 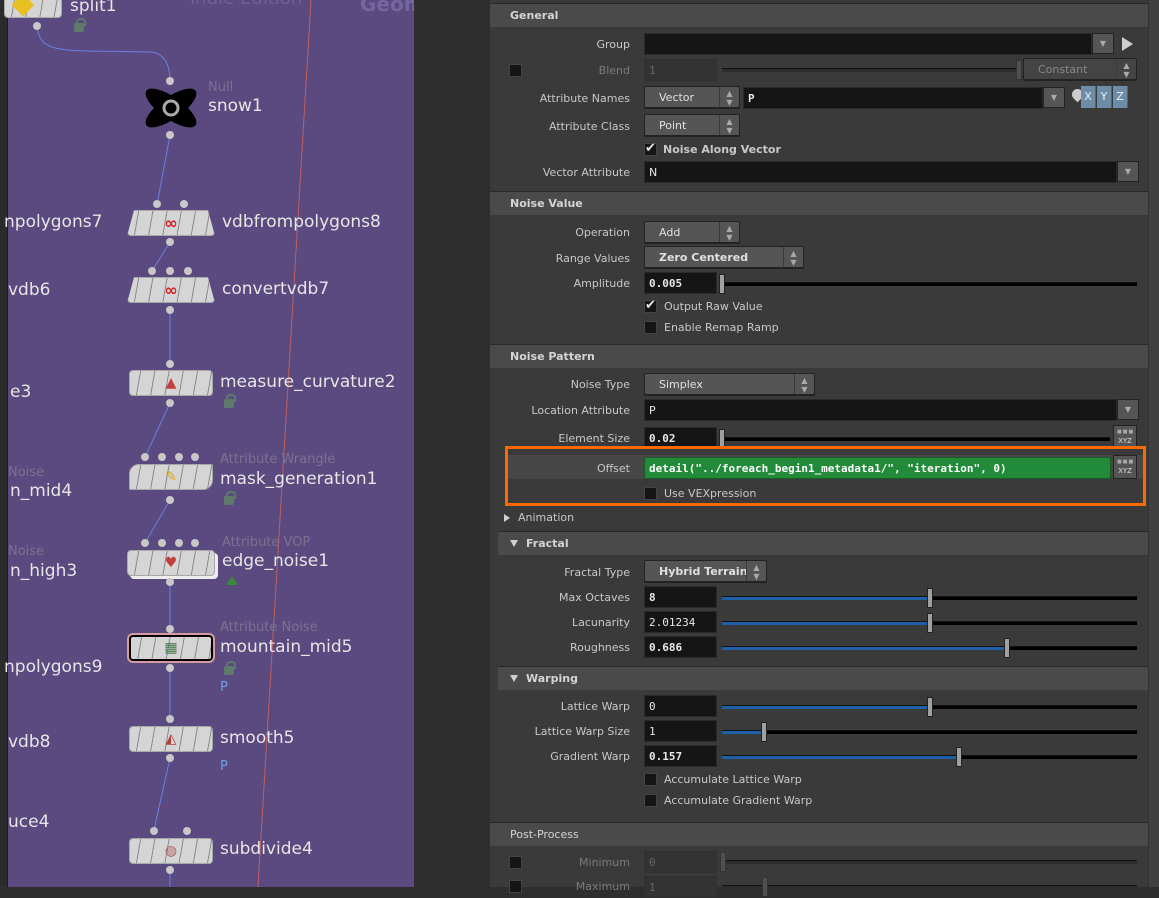 What do you see at coordinates (171, 223) in the screenshot?
I see `node-vdbfrompolygons8: ∞` at bounding box center [171, 223].